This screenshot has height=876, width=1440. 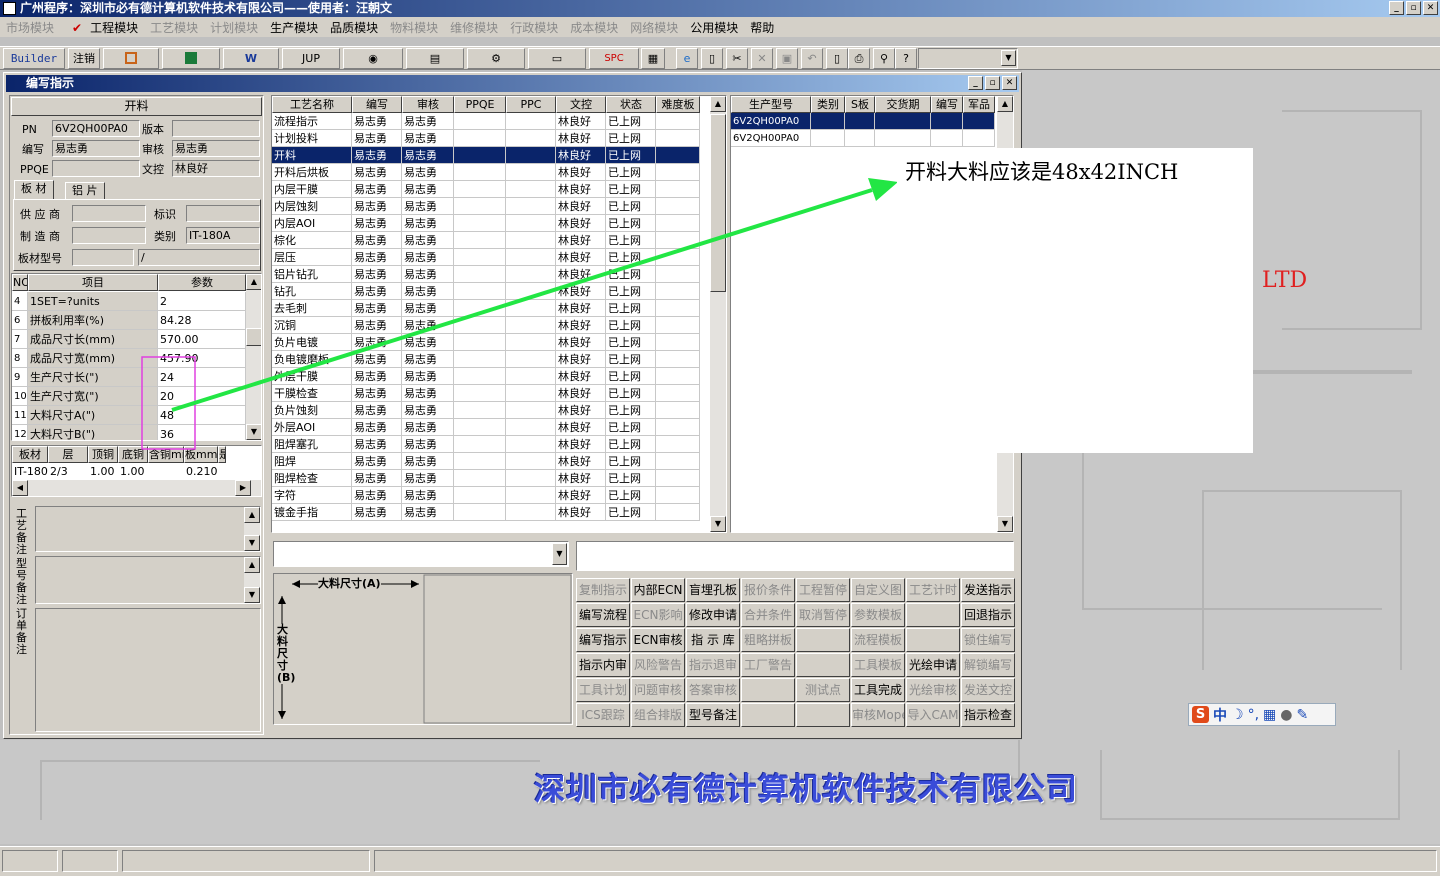 What do you see at coordinates (1220, 715) in the screenshot?
I see `ime-lang: 中` at bounding box center [1220, 715].